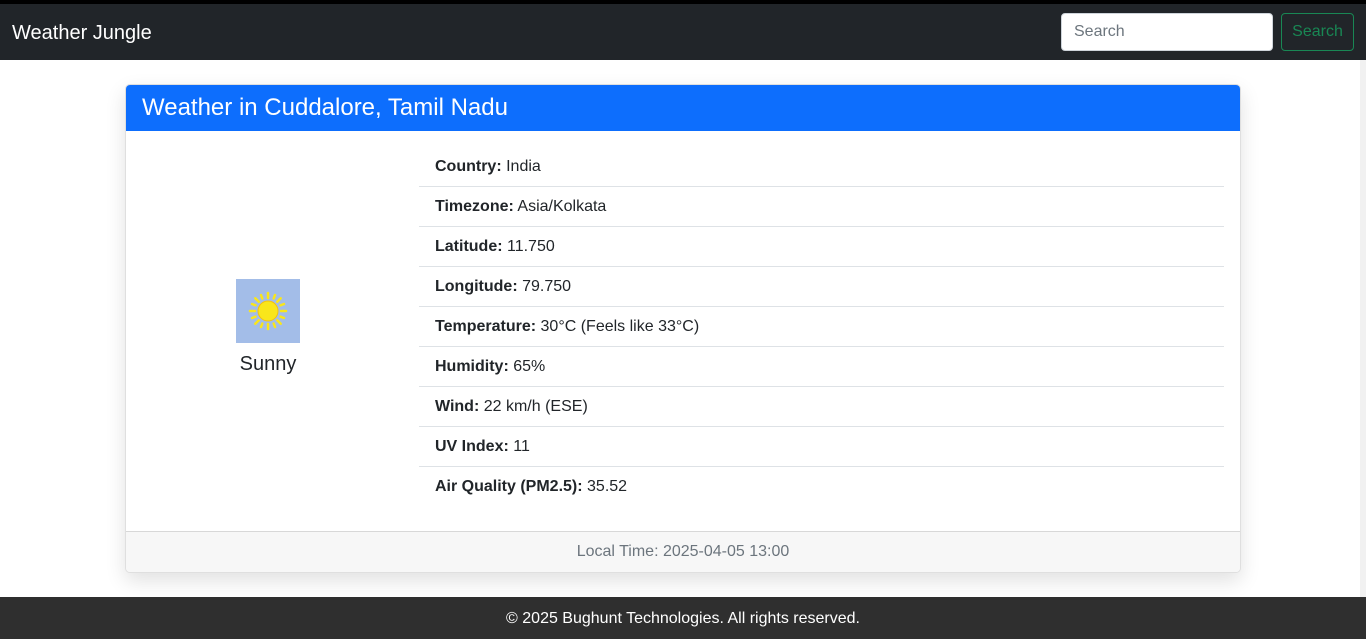  What do you see at coordinates (821, 407) in the screenshot?
I see `detail-wind: Wind: 22 km/h (ESE)` at bounding box center [821, 407].